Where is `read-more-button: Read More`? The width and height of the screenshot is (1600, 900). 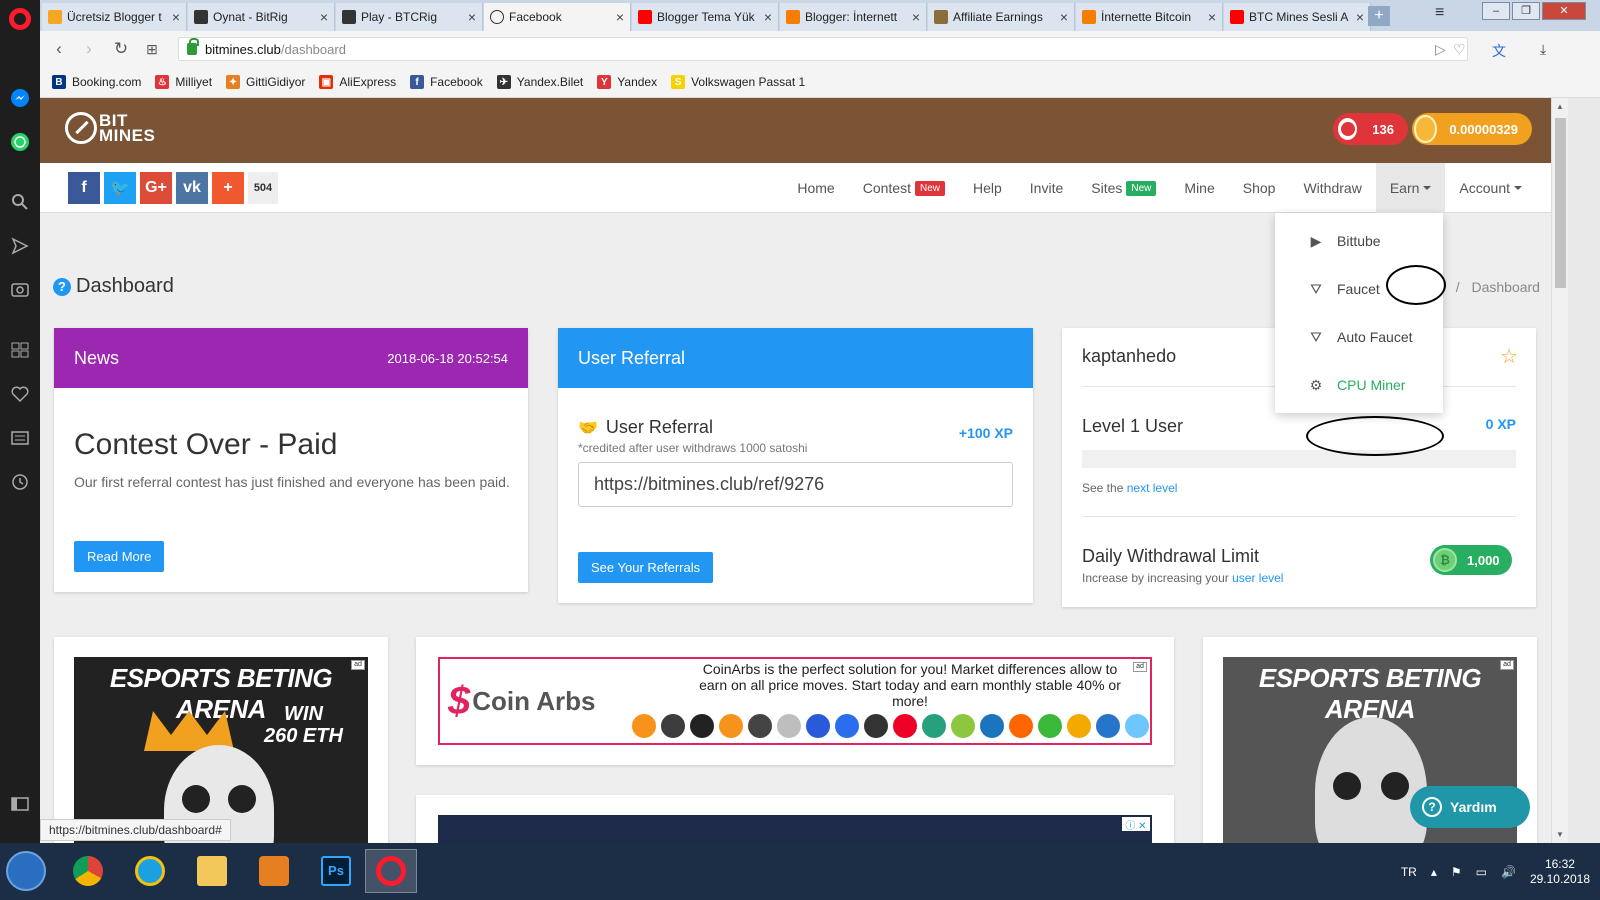 read-more-button: Read More is located at coordinates (119, 556).